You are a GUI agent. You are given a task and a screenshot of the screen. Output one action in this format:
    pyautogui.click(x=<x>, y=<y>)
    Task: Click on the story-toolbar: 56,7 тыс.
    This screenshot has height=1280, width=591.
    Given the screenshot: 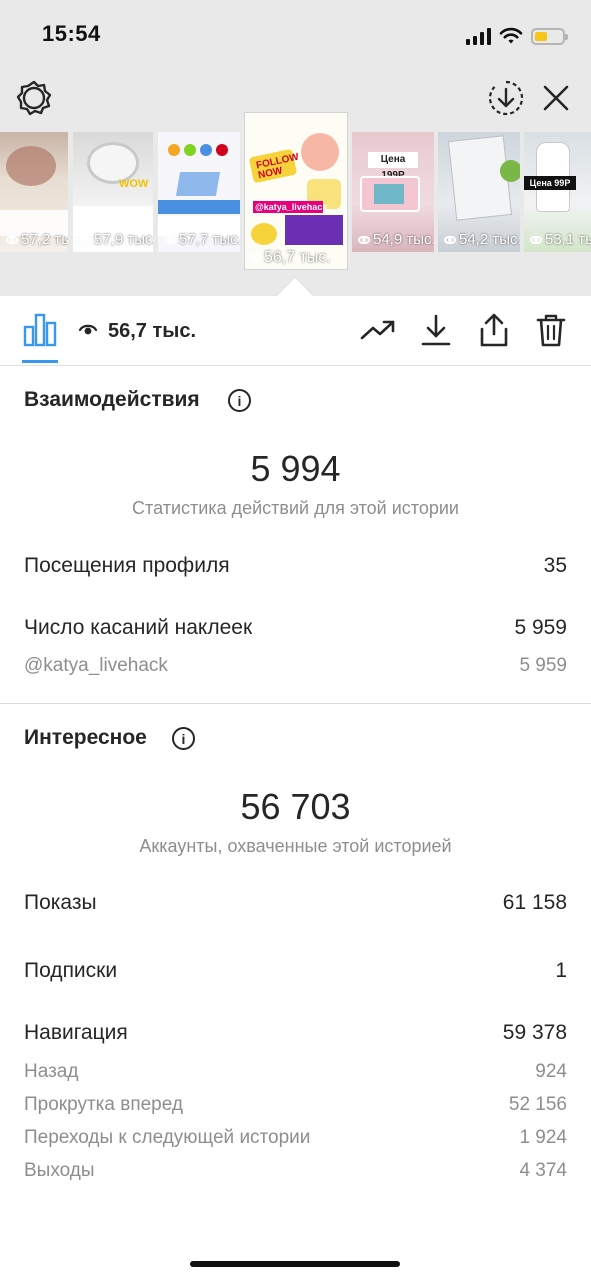 What is the action you would take?
    pyautogui.click(x=295, y=331)
    